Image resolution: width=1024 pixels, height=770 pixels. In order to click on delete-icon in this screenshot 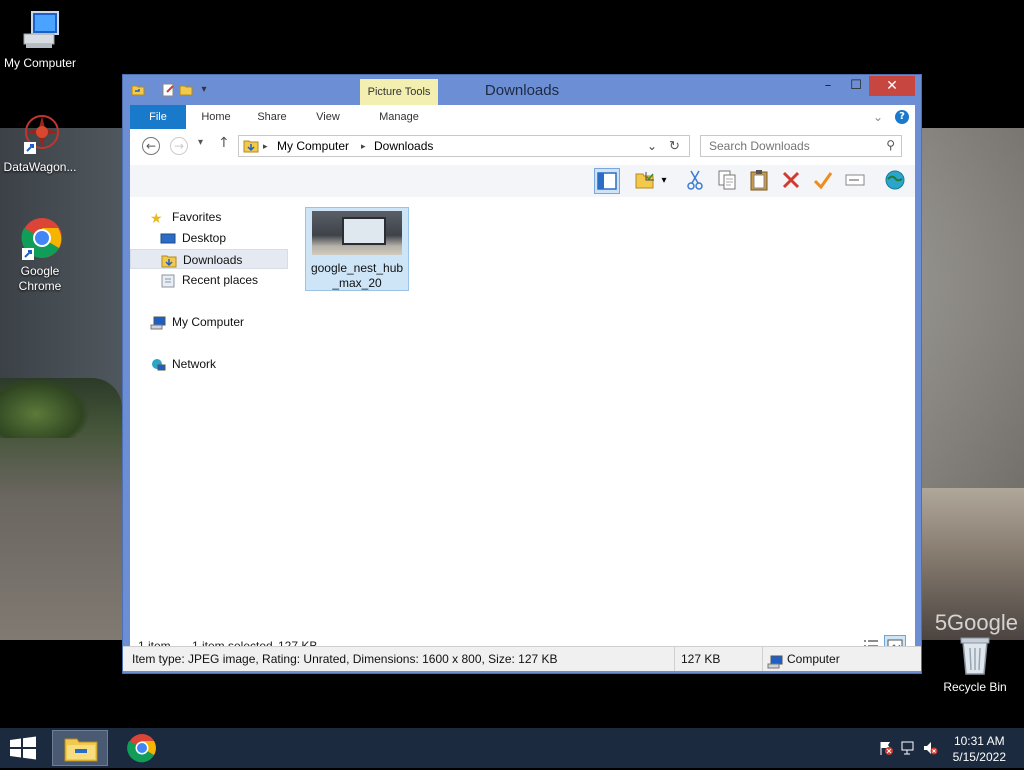, I will do `click(791, 180)`.